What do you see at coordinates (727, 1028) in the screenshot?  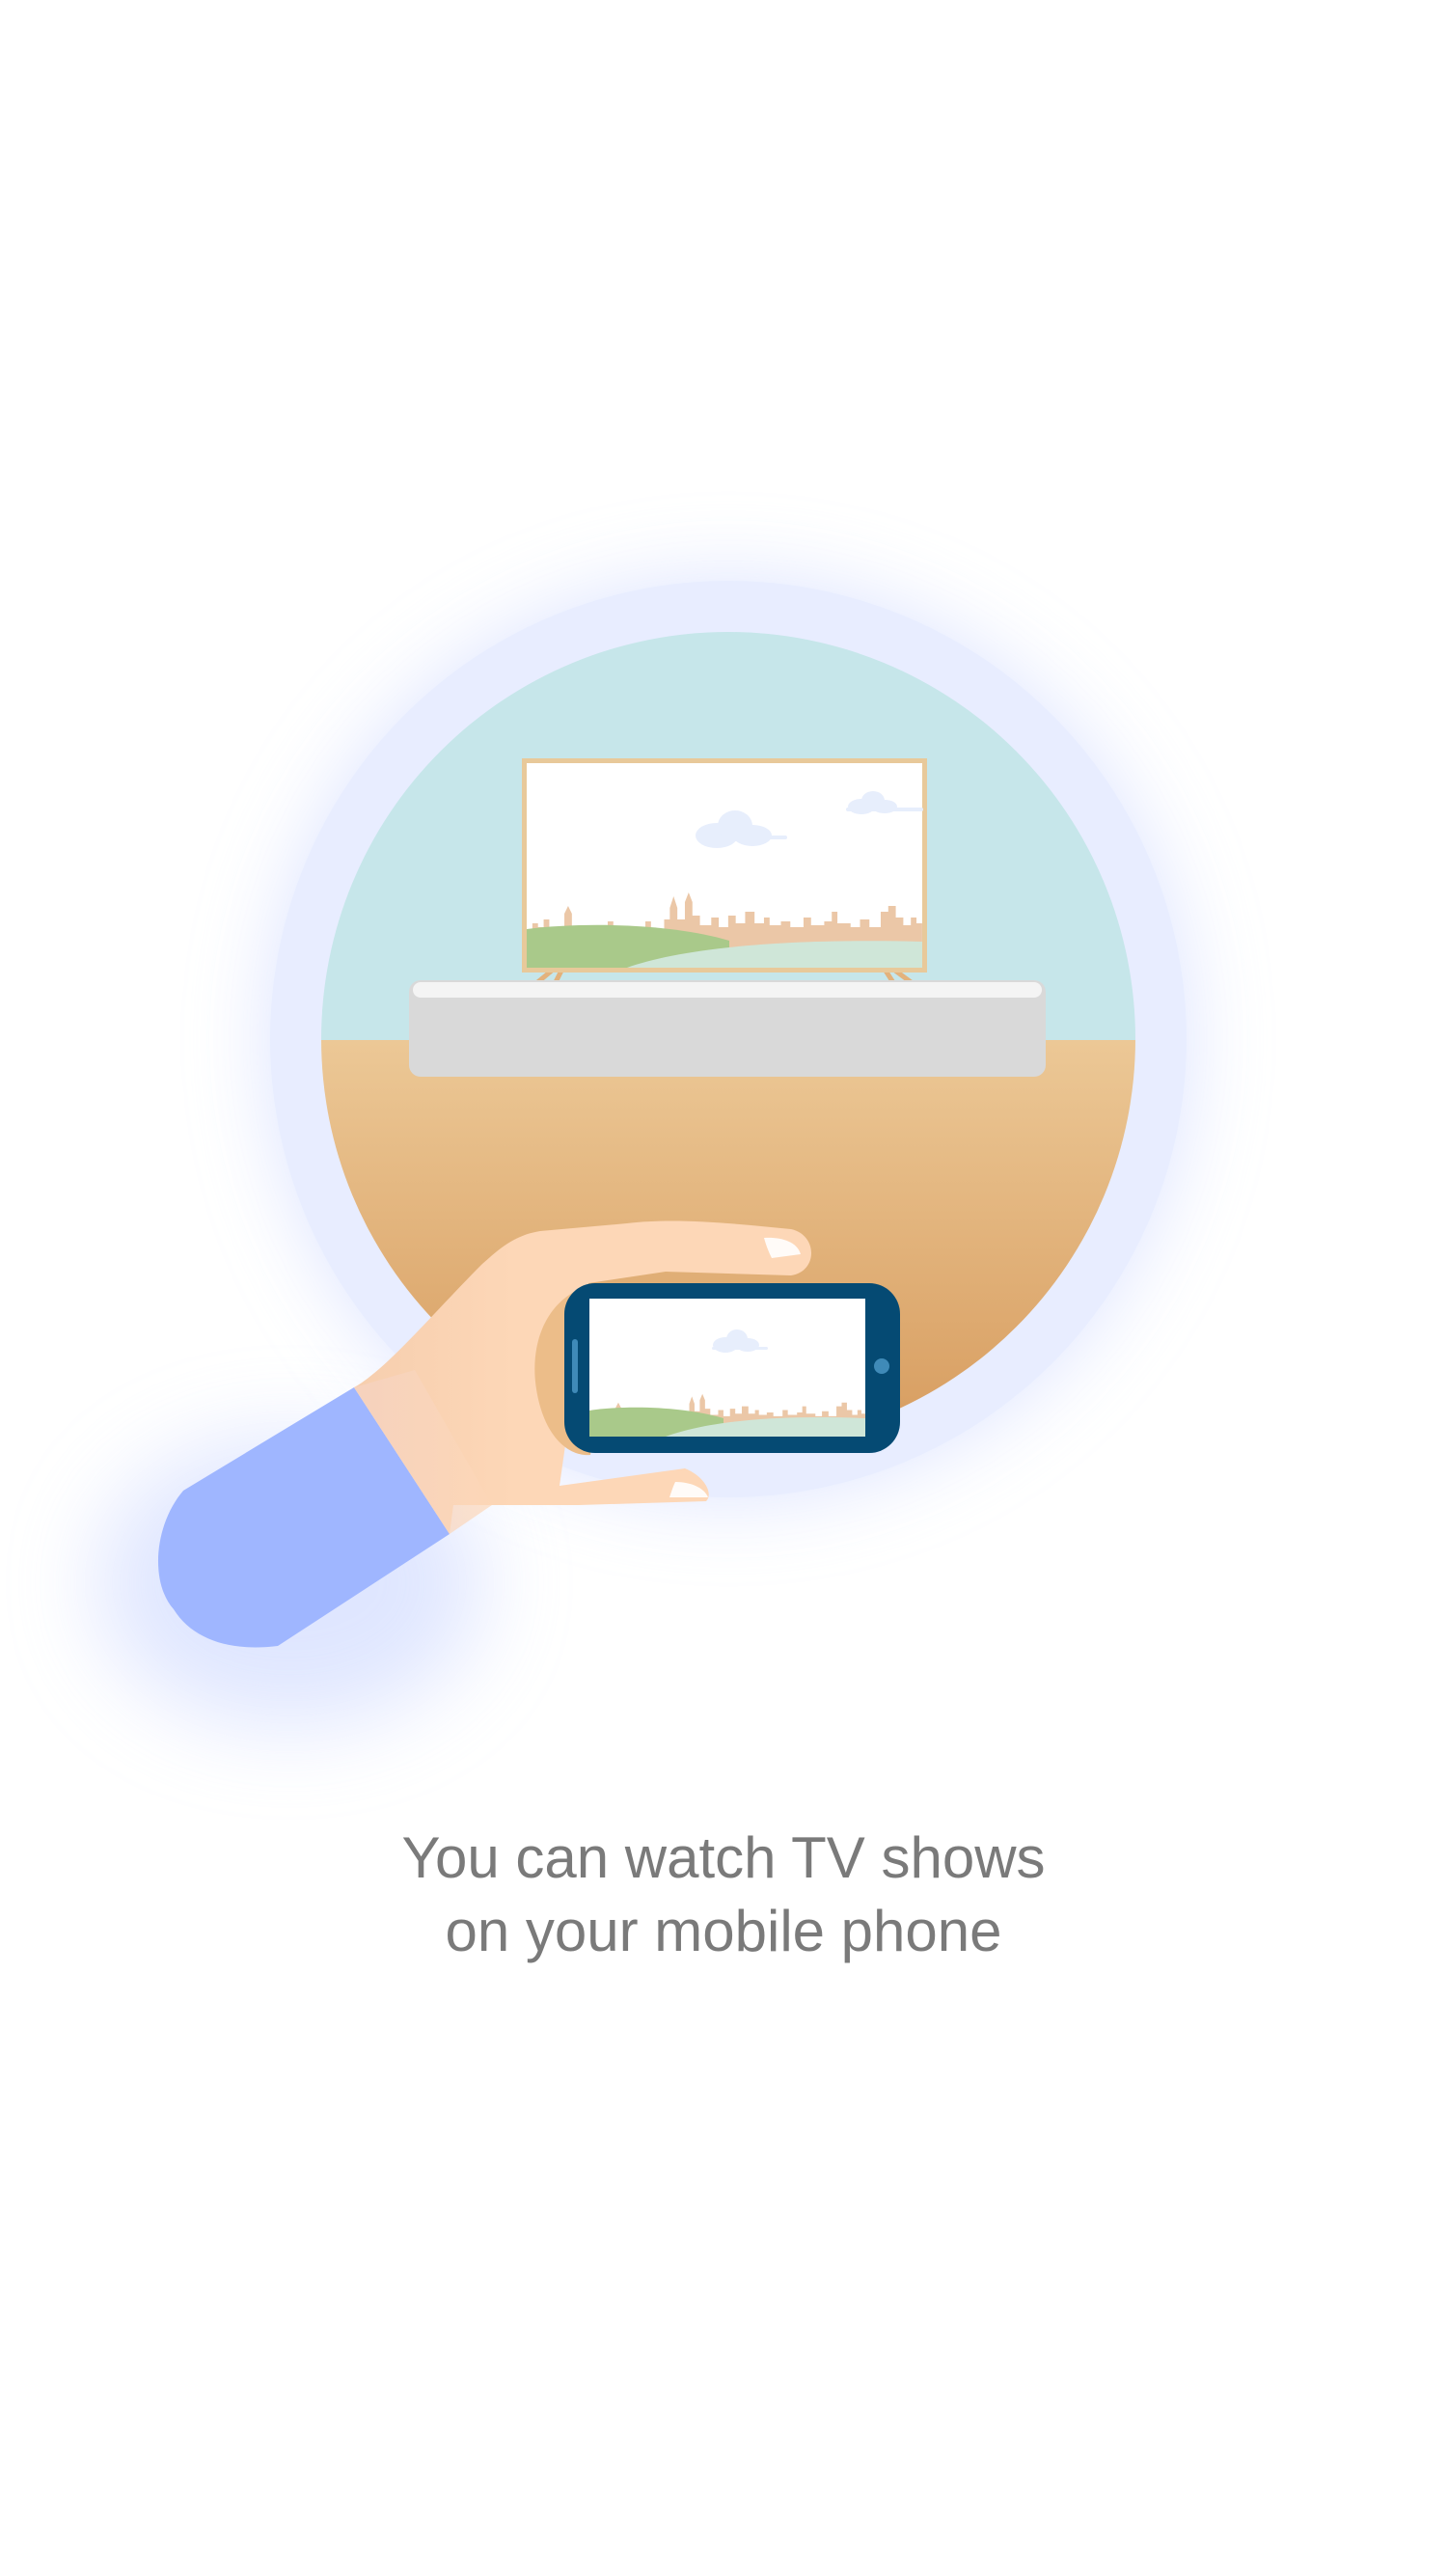 I see `tv-cabinet` at bounding box center [727, 1028].